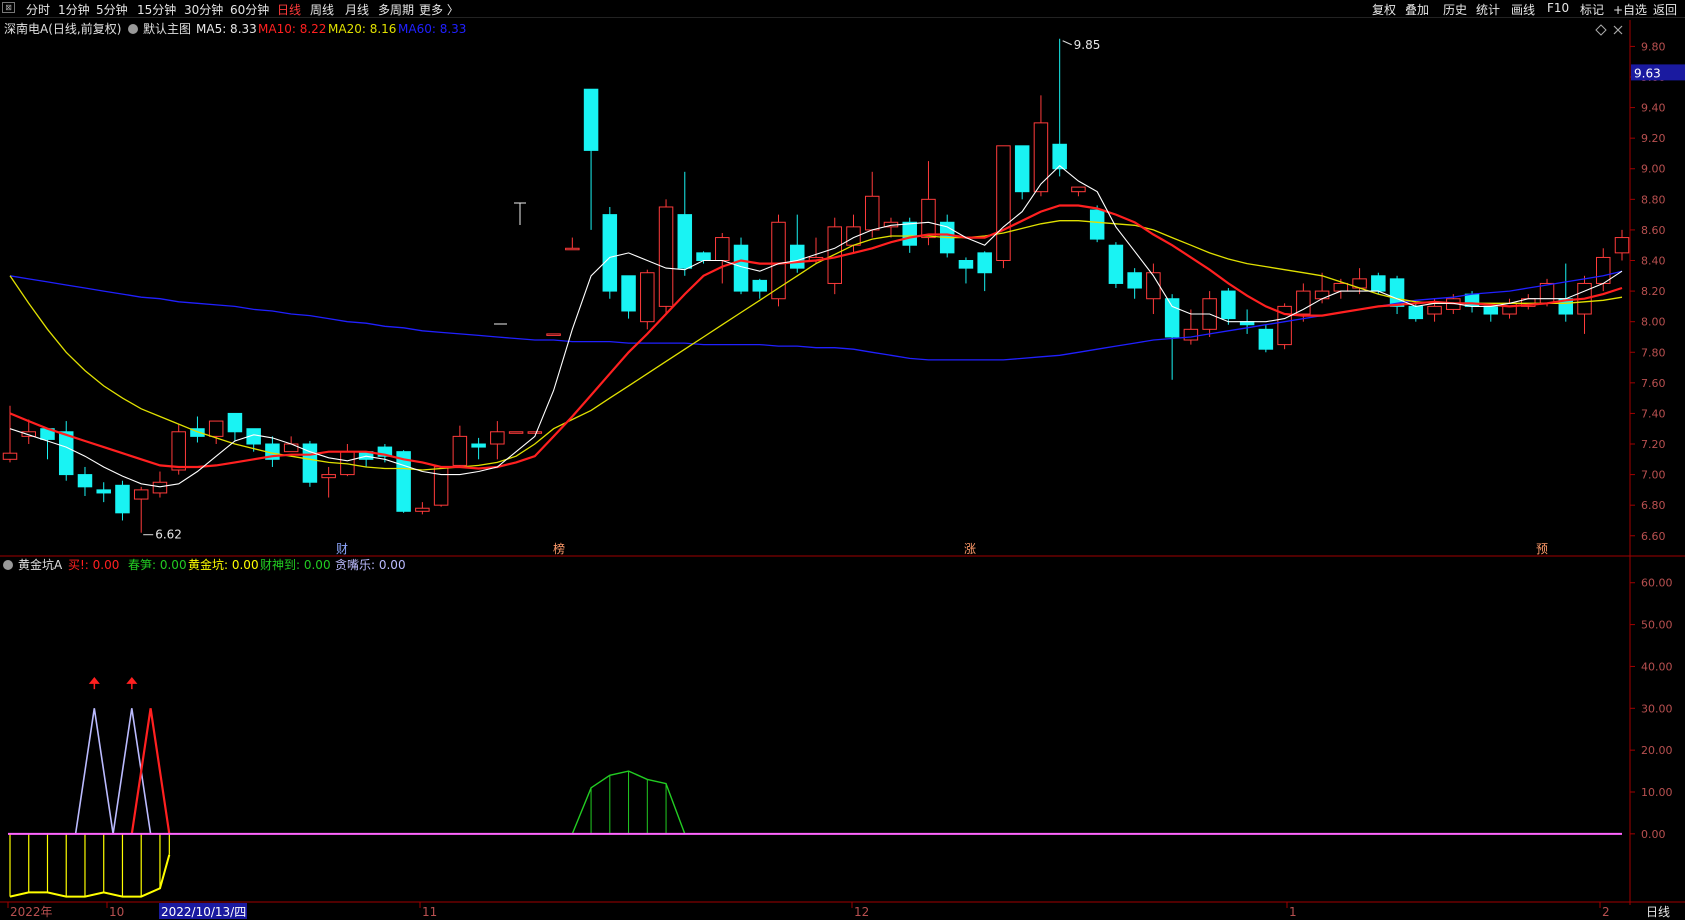 The height and width of the screenshot is (920, 1685). What do you see at coordinates (1293, 912) in the screenshot?
I see `x-axis-label-5: 1` at bounding box center [1293, 912].